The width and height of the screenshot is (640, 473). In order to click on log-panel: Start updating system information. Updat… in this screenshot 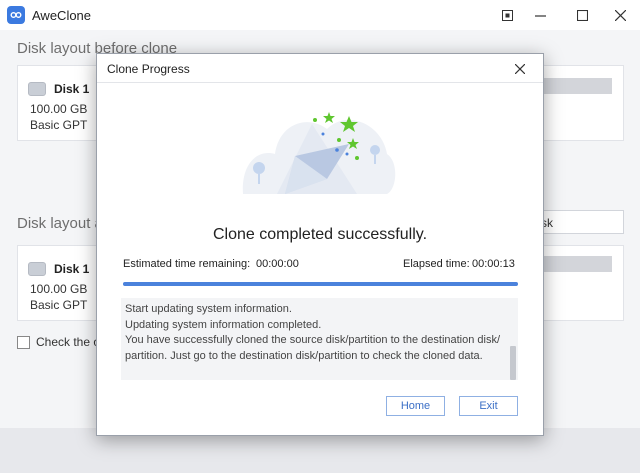, I will do `click(319, 339)`.